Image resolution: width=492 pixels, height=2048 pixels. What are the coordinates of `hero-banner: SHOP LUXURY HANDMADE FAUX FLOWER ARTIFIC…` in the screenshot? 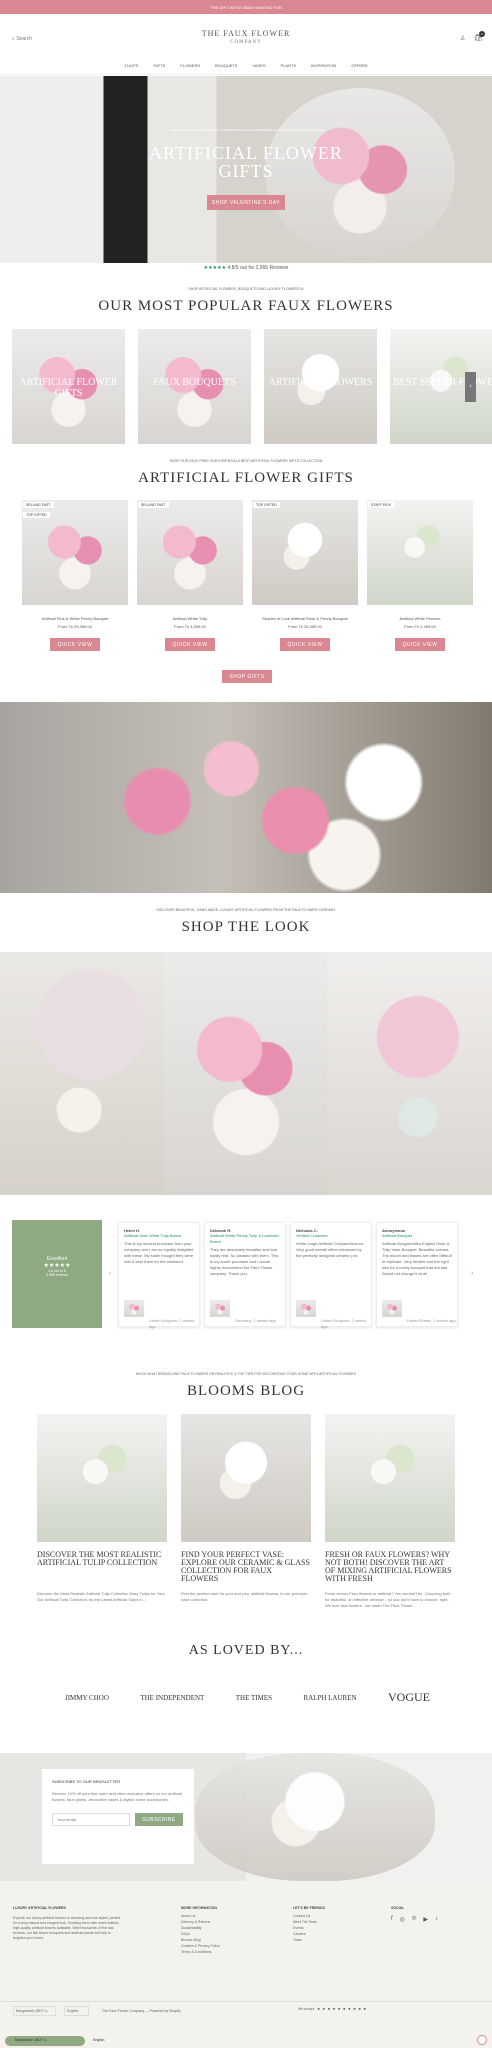 It's located at (246, 169).